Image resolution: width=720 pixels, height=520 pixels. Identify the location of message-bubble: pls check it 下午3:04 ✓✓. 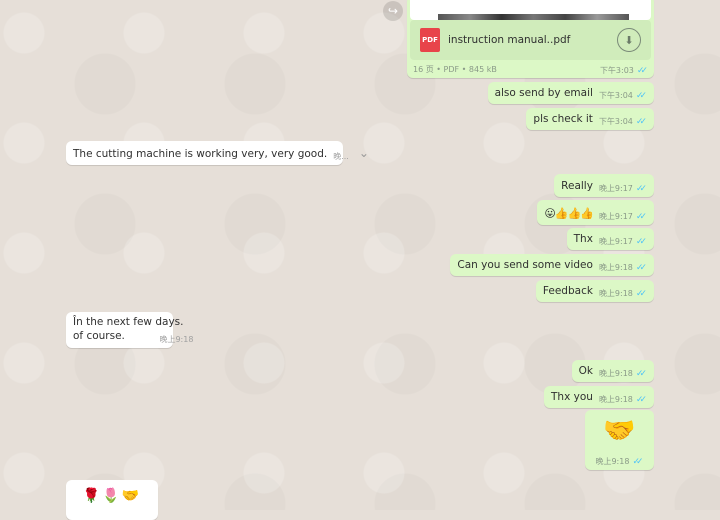
(590, 119).